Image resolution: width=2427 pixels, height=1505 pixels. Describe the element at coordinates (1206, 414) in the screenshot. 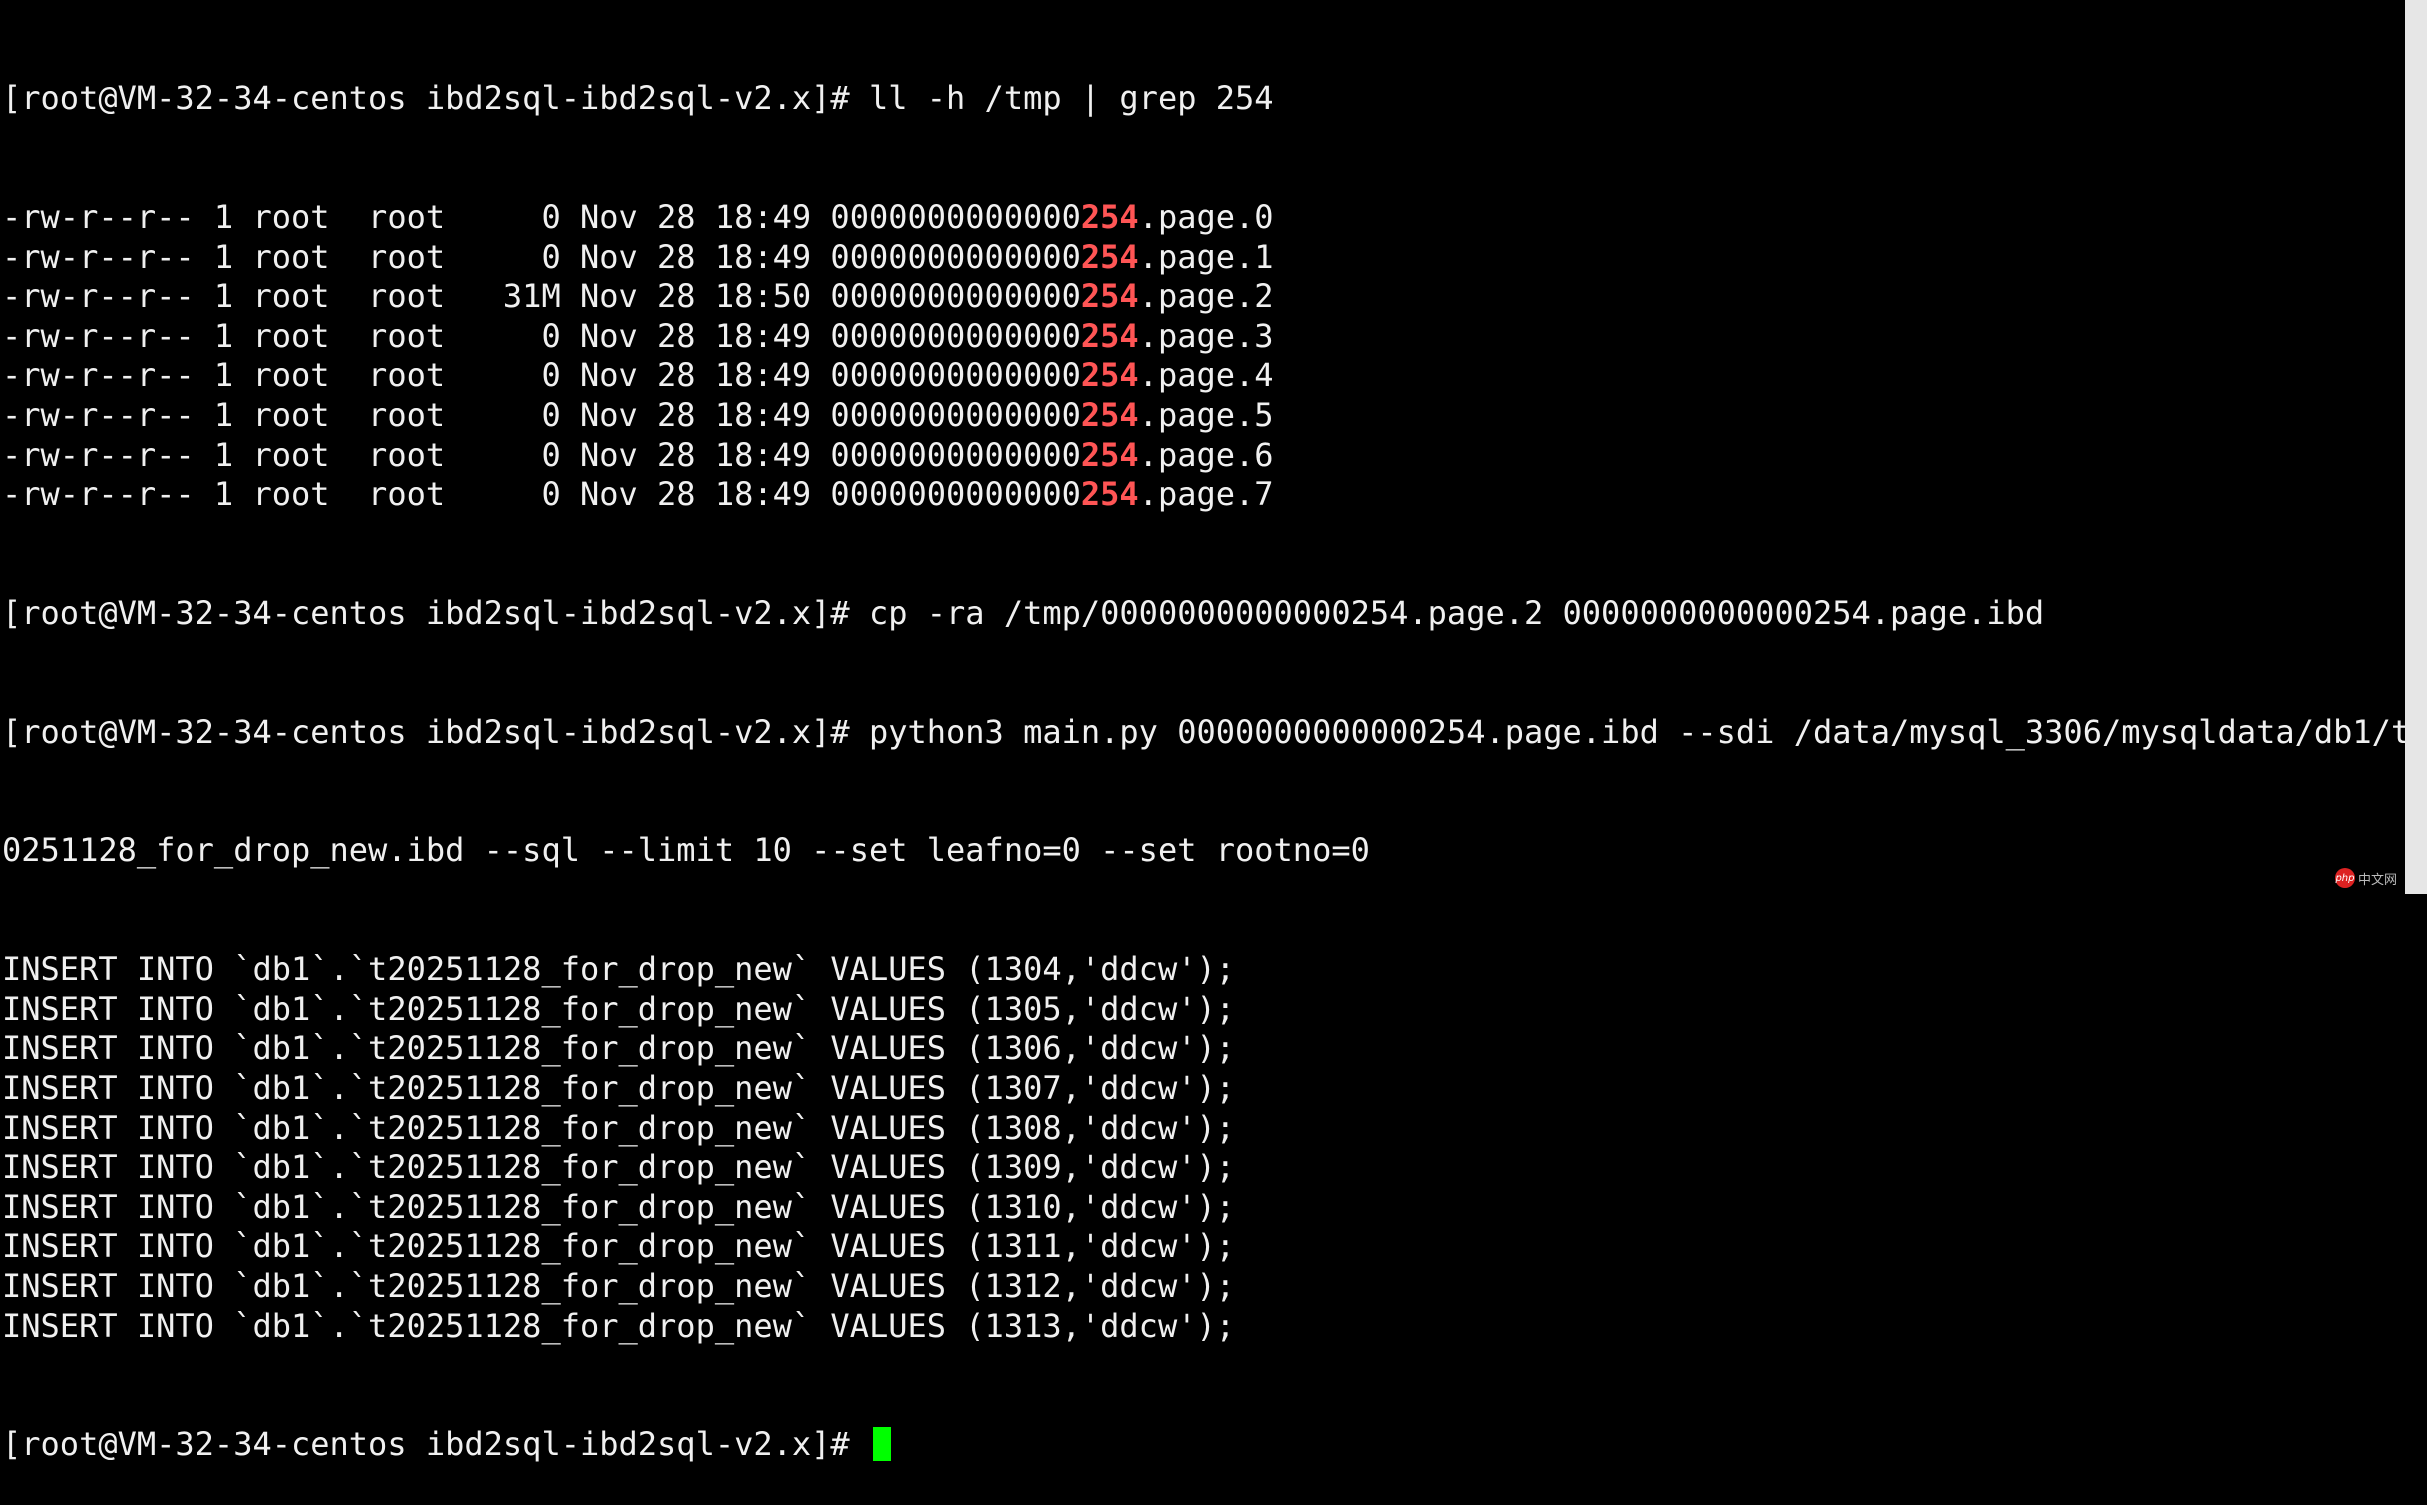

I see `ls-row-text: .page.5` at that location.